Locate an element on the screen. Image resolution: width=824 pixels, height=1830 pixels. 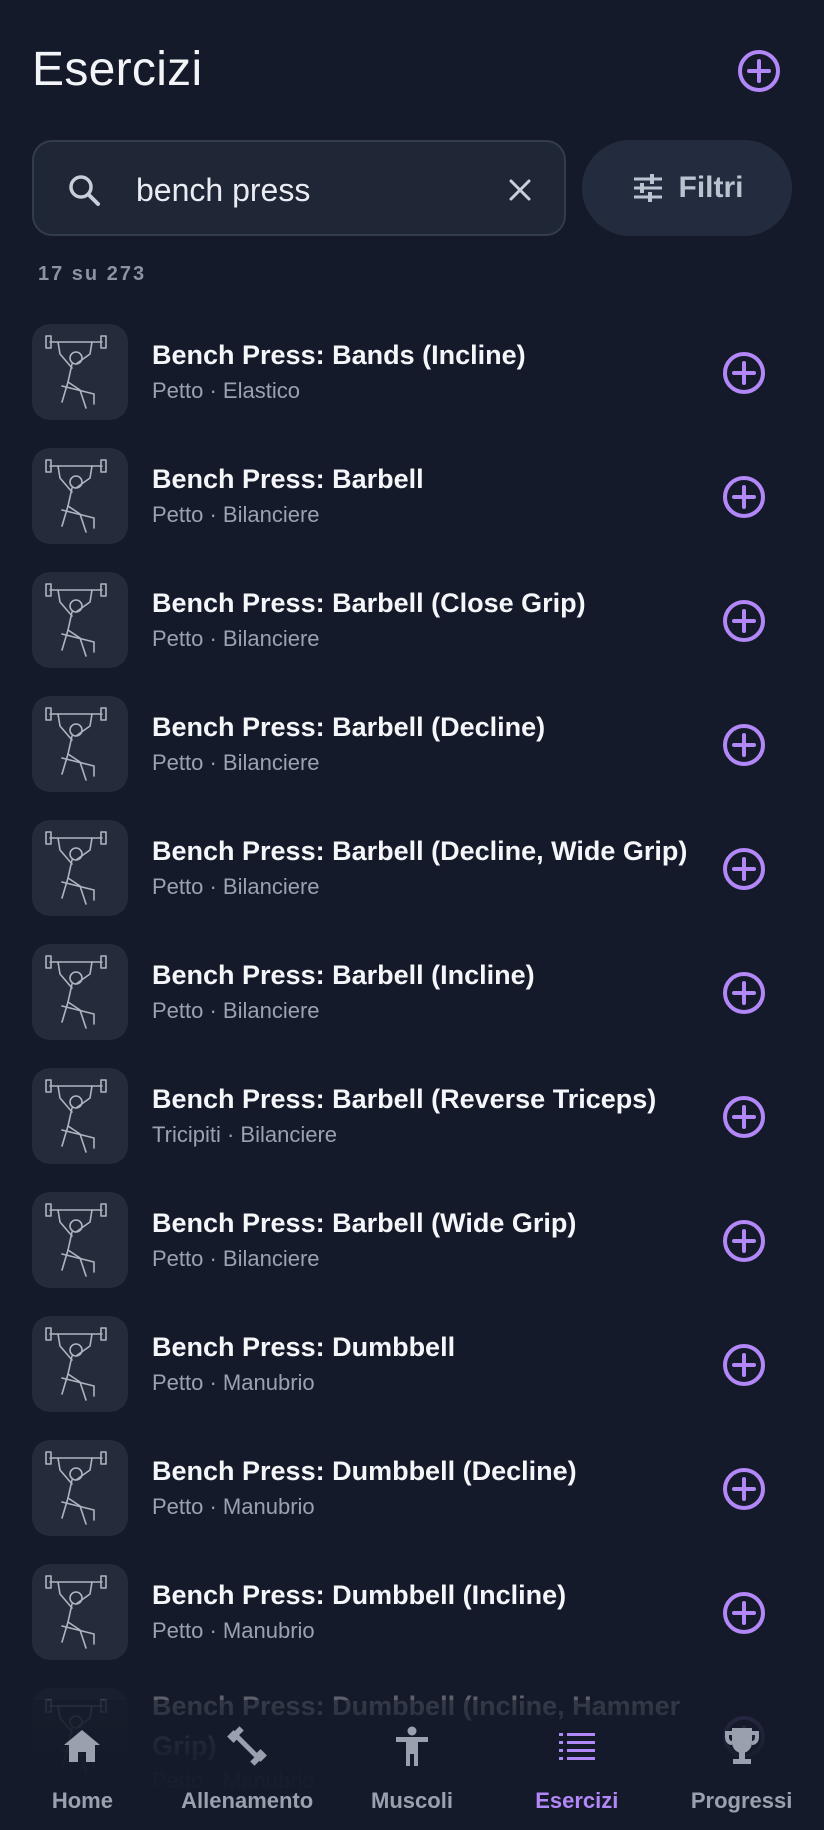
exercise-title: Bench Press: Barbell (Incline) is located at coordinates (343, 975).